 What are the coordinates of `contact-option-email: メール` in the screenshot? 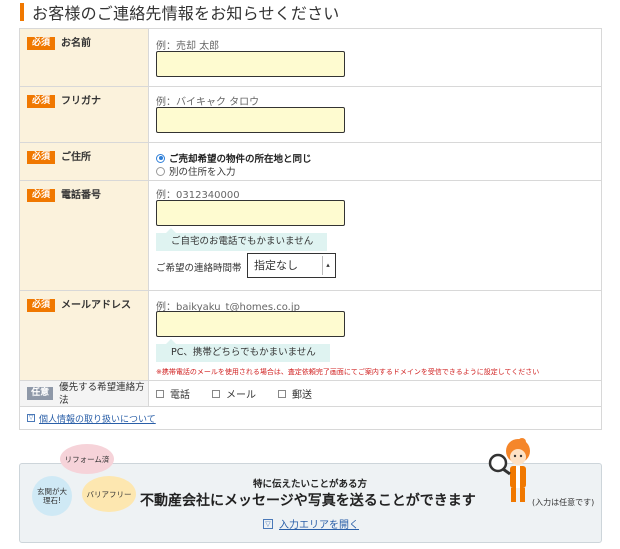 It's located at (234, 393).